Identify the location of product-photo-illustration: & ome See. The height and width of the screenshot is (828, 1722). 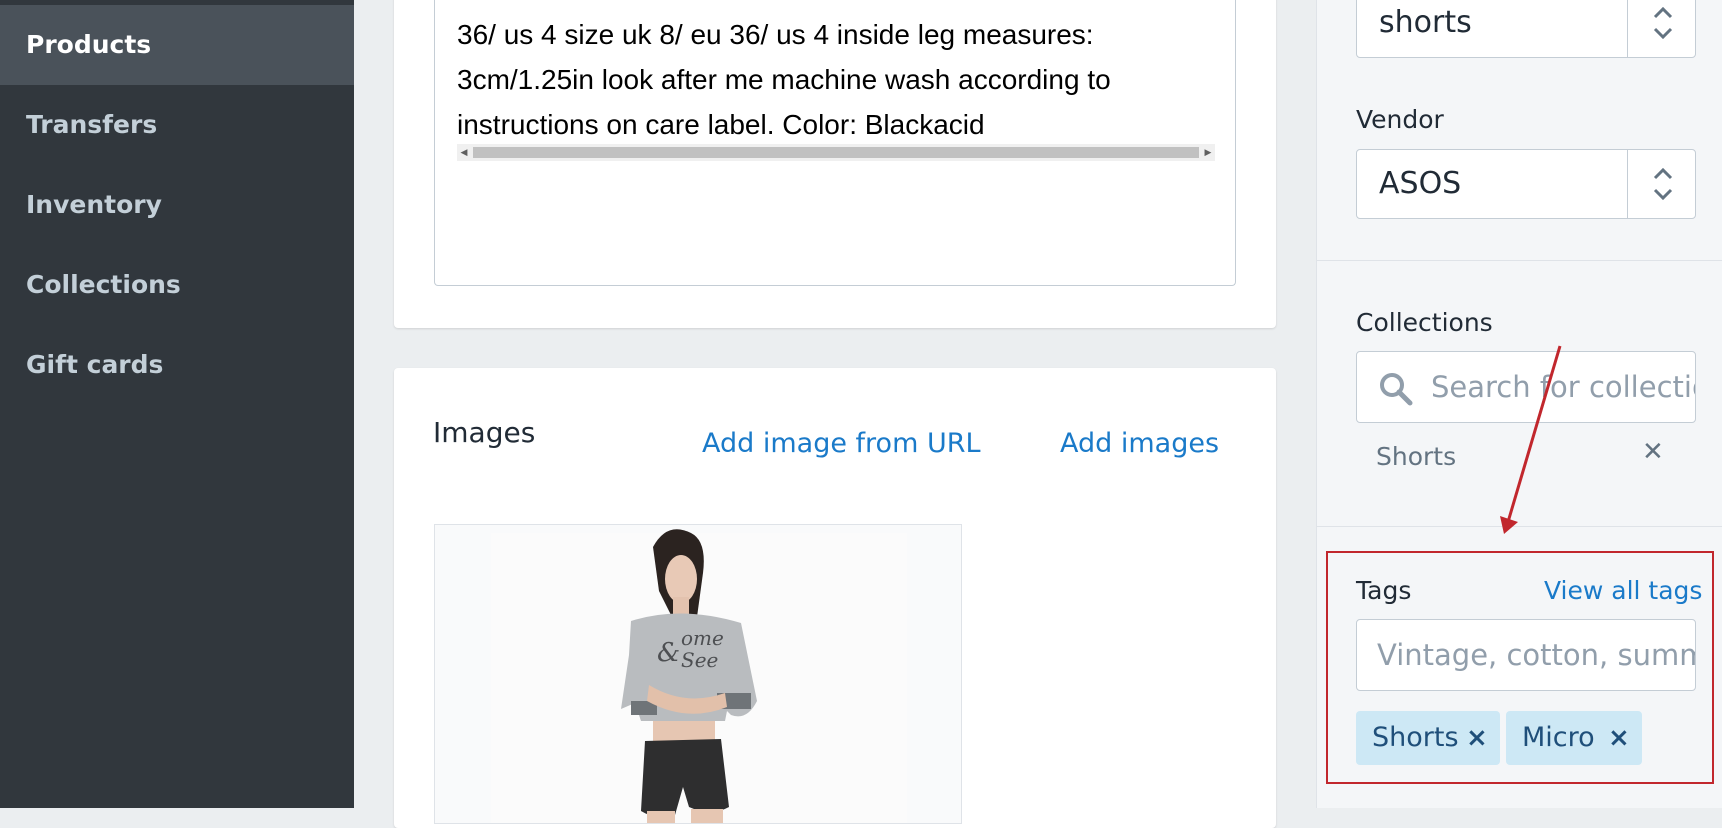
(699, 676).